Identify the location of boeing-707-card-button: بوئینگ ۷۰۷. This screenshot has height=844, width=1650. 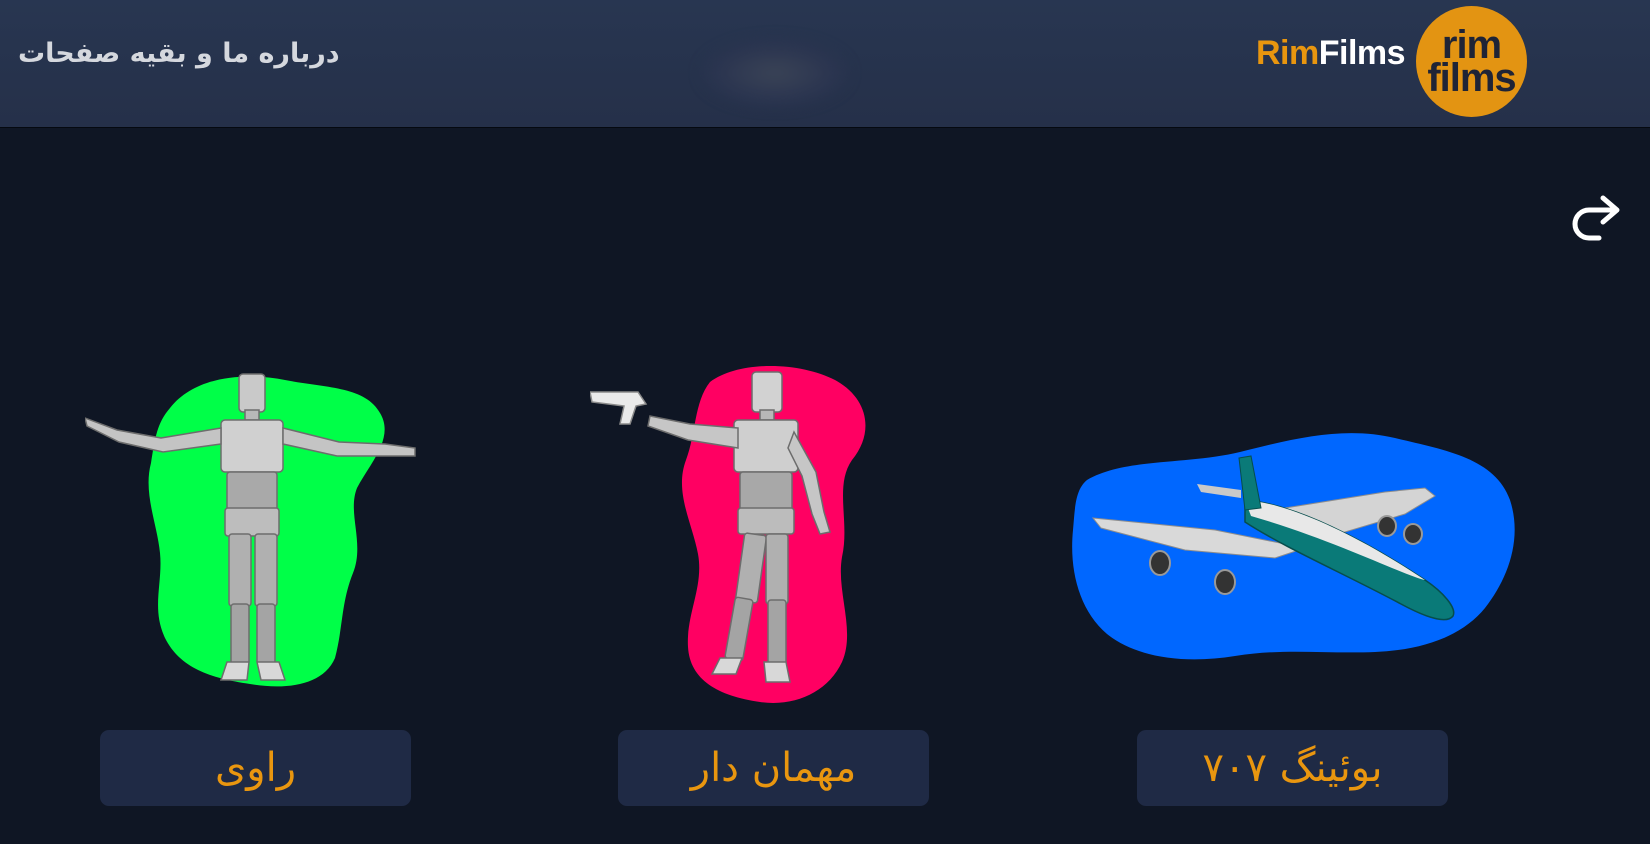
(1292, 768).